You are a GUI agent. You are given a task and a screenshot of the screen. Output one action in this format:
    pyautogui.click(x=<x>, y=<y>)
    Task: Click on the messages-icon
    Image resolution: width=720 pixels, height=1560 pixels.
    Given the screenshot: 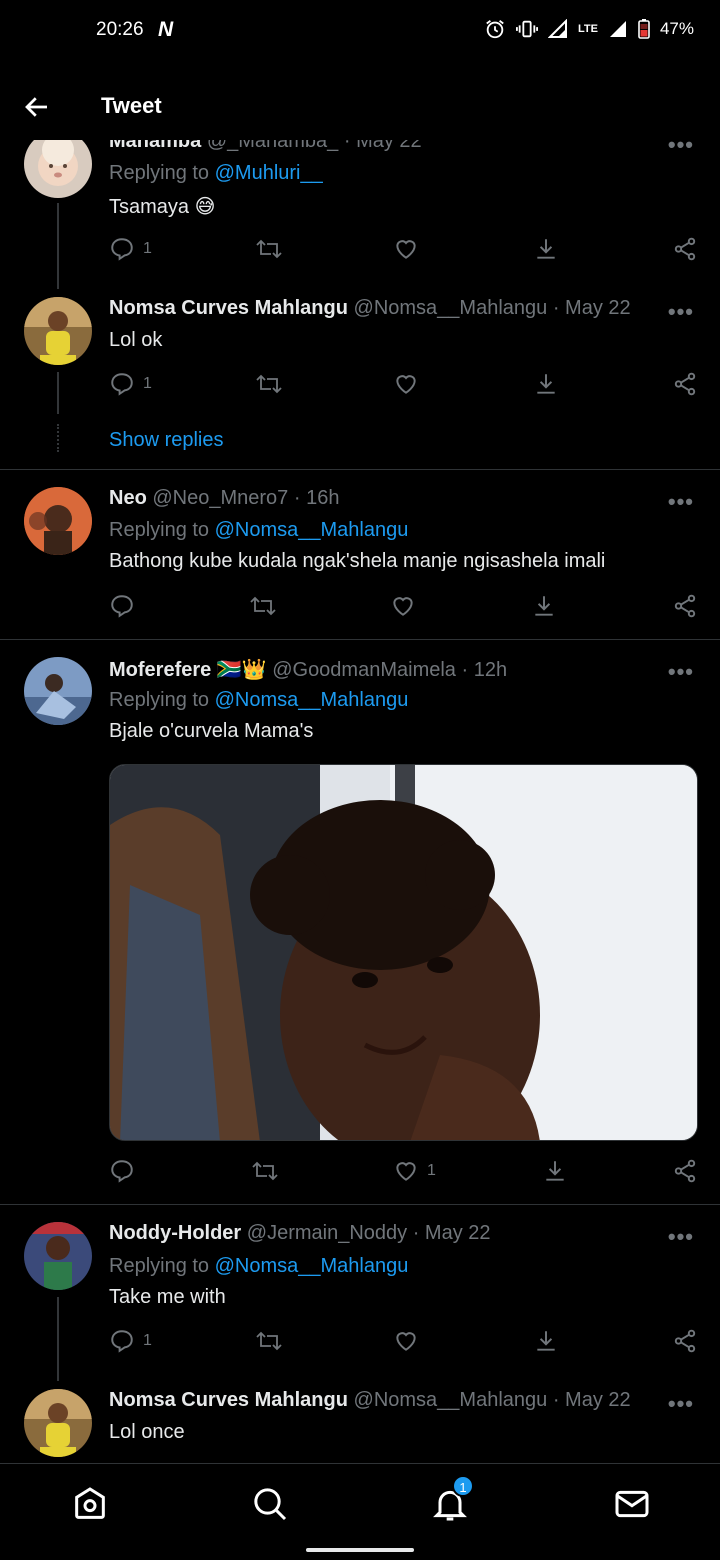 What is the action you would take?
    pyautogui.click(x=632, y=1504)
    